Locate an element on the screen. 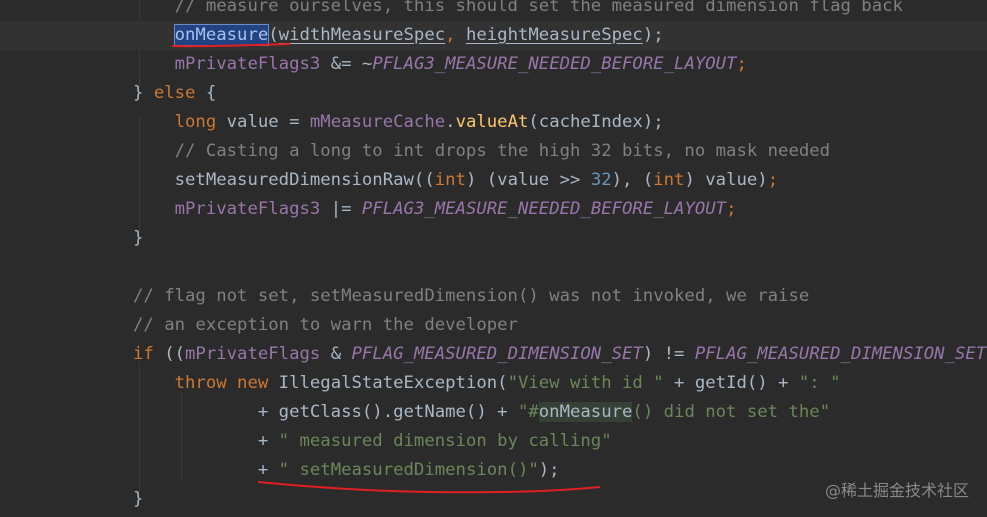  code-token: valueAt is located at coordinates (492, 122).